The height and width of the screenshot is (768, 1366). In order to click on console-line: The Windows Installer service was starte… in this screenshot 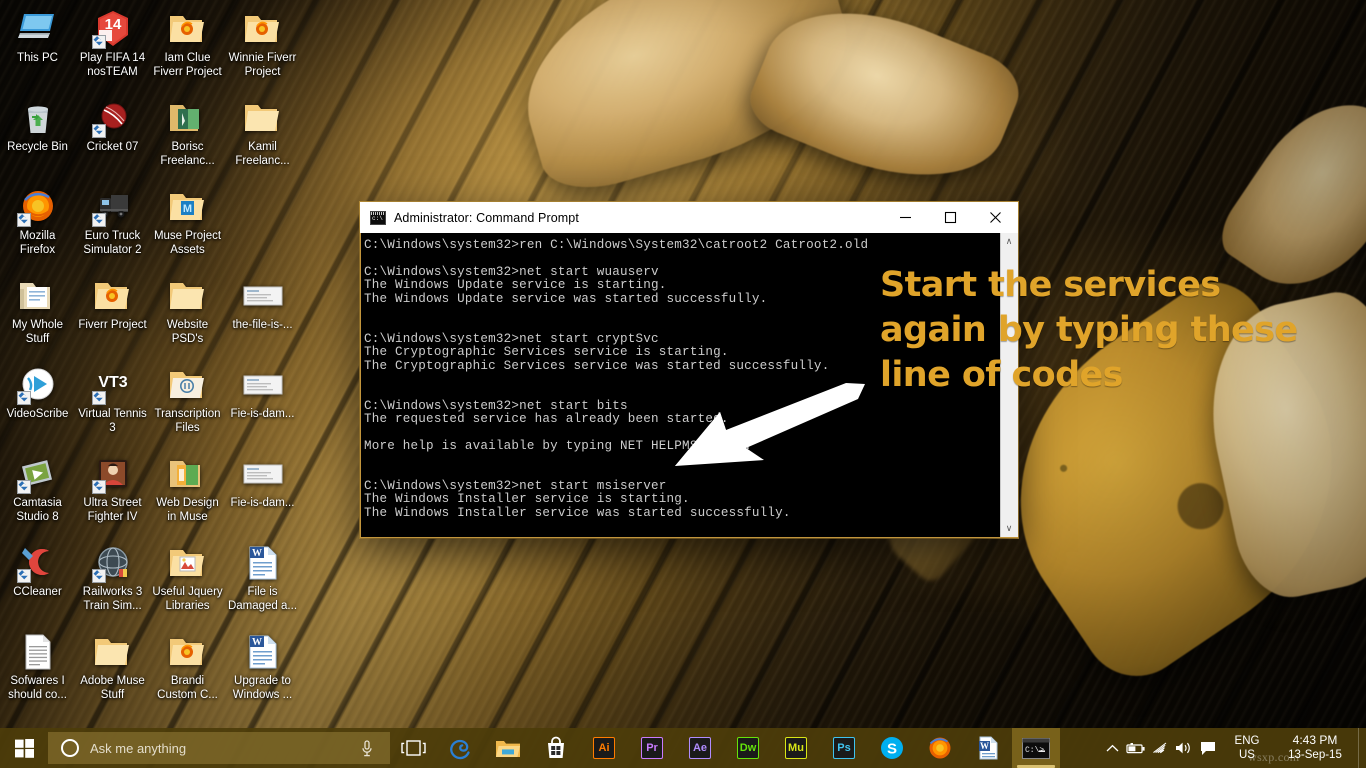, I will do `click(577, 512)`.